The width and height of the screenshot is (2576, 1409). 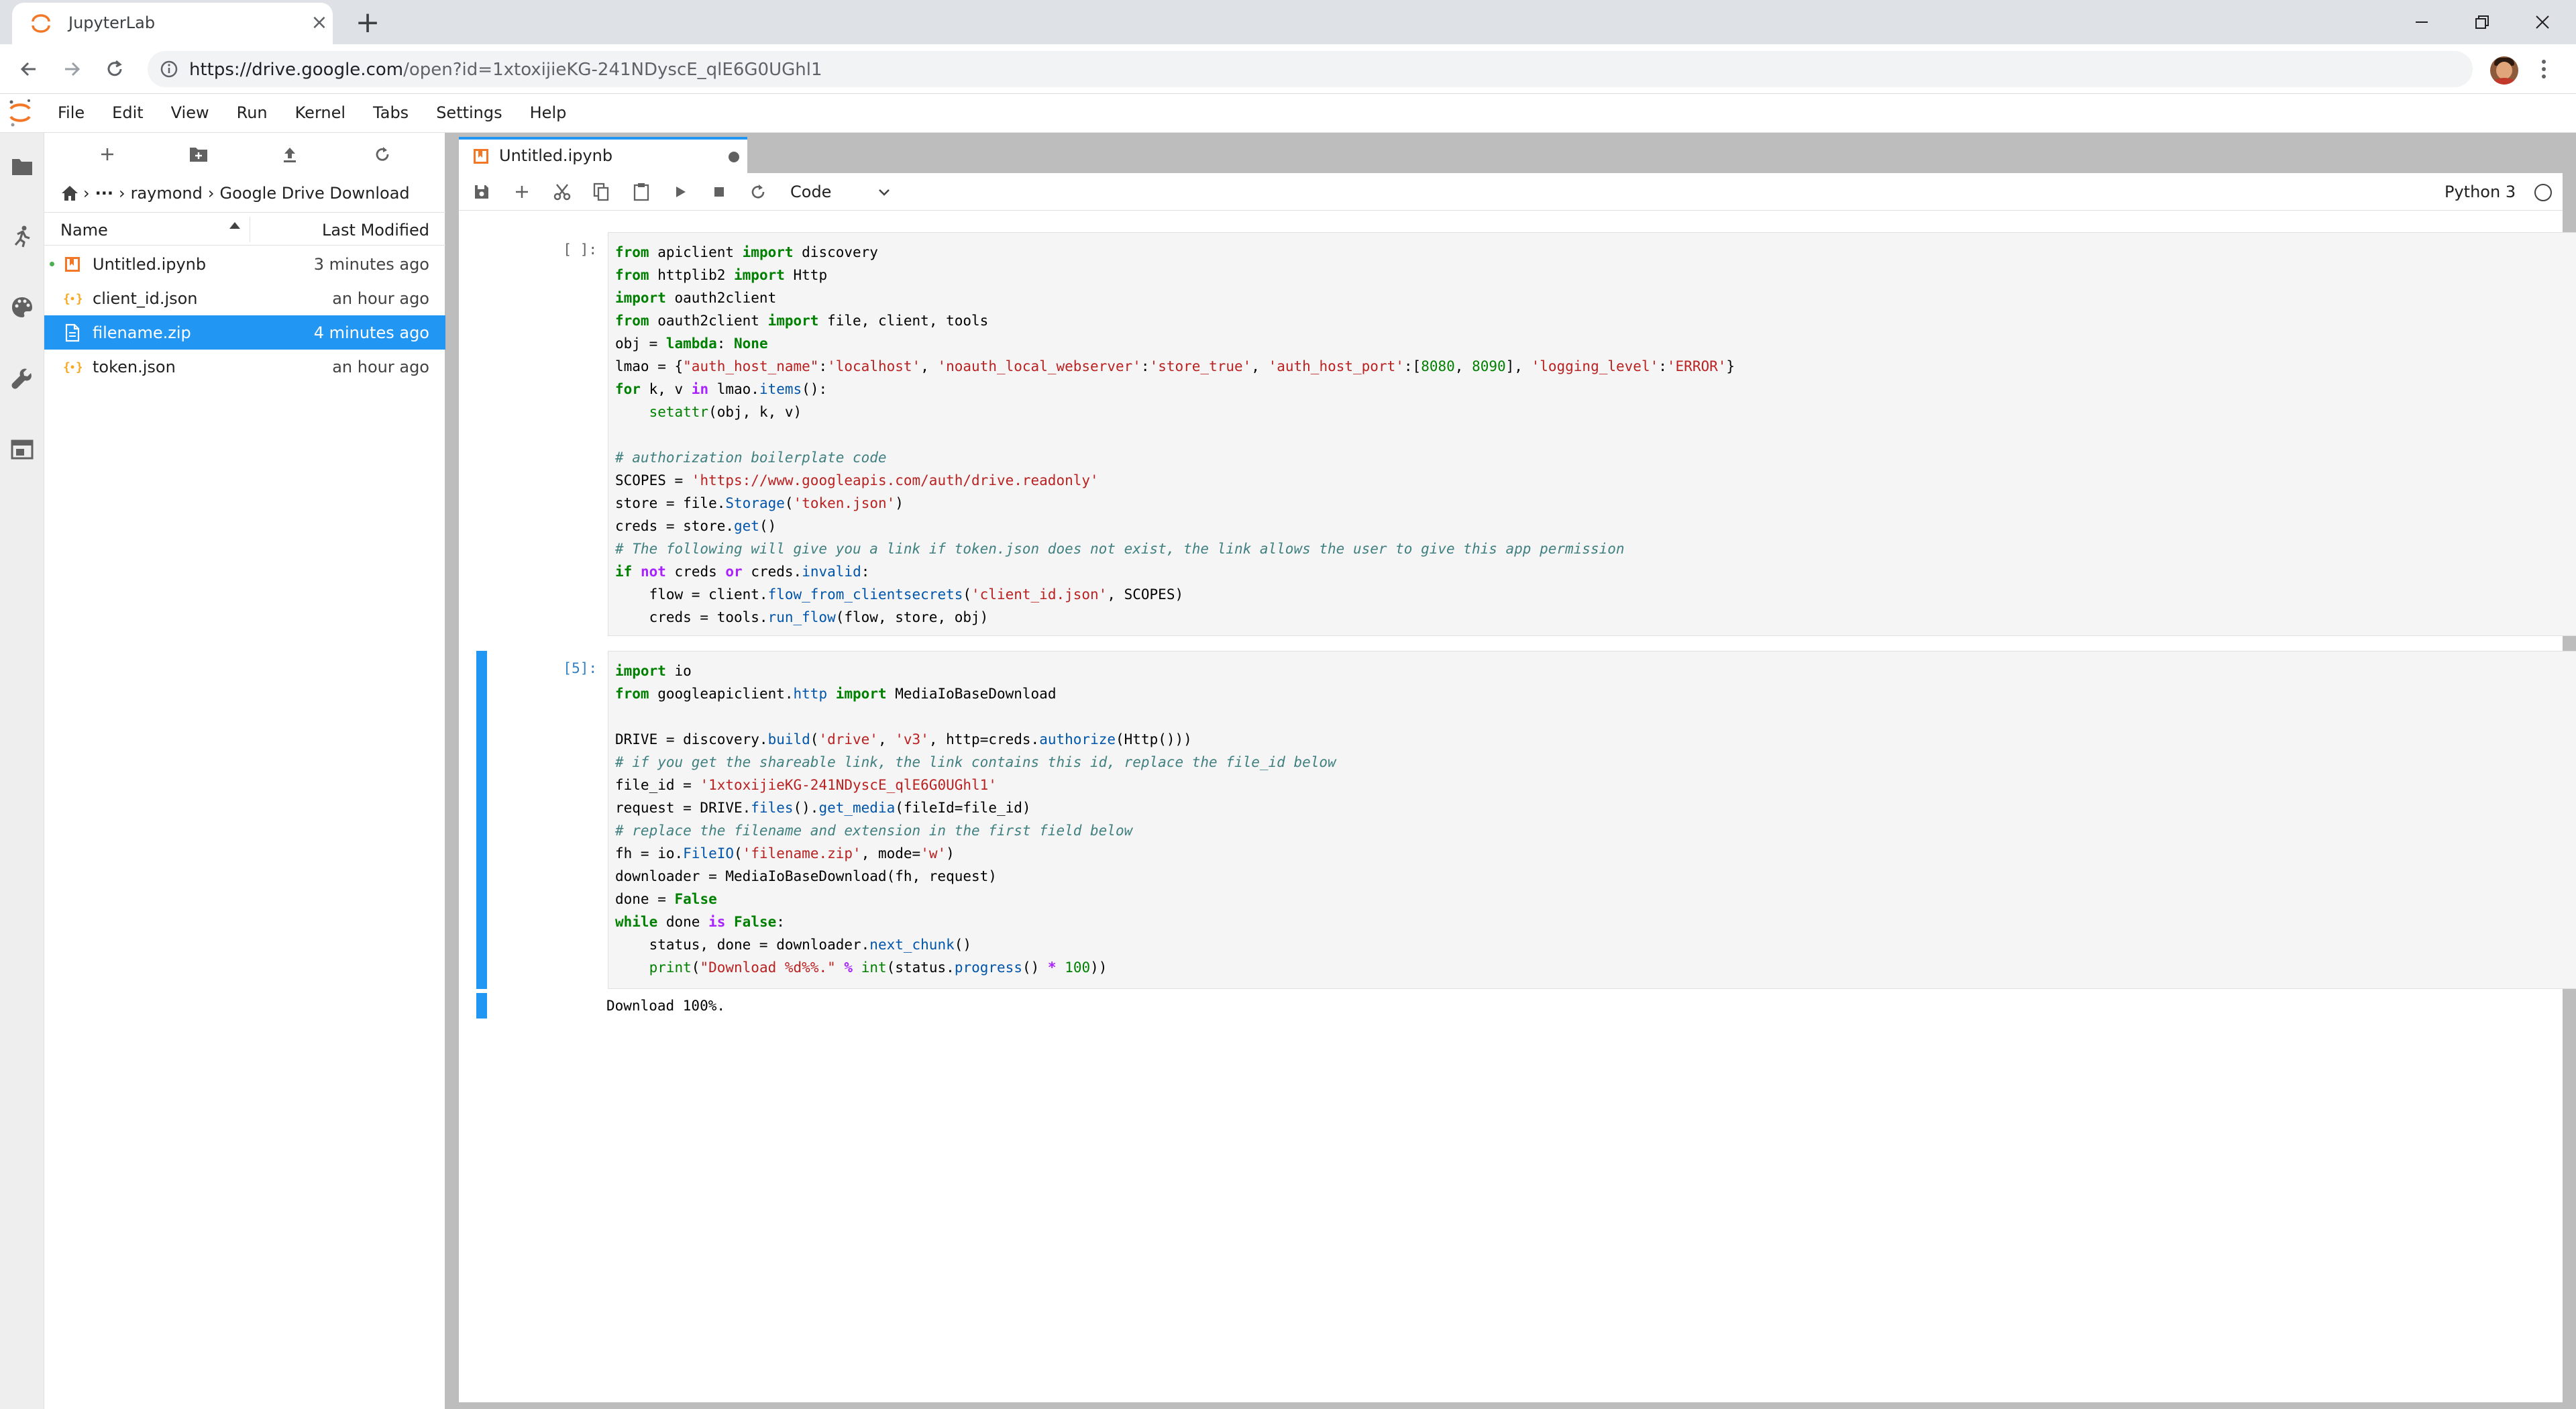 I want to click on file-row-token-json: {} token.json an hour ago, so click(x=244, y=367).